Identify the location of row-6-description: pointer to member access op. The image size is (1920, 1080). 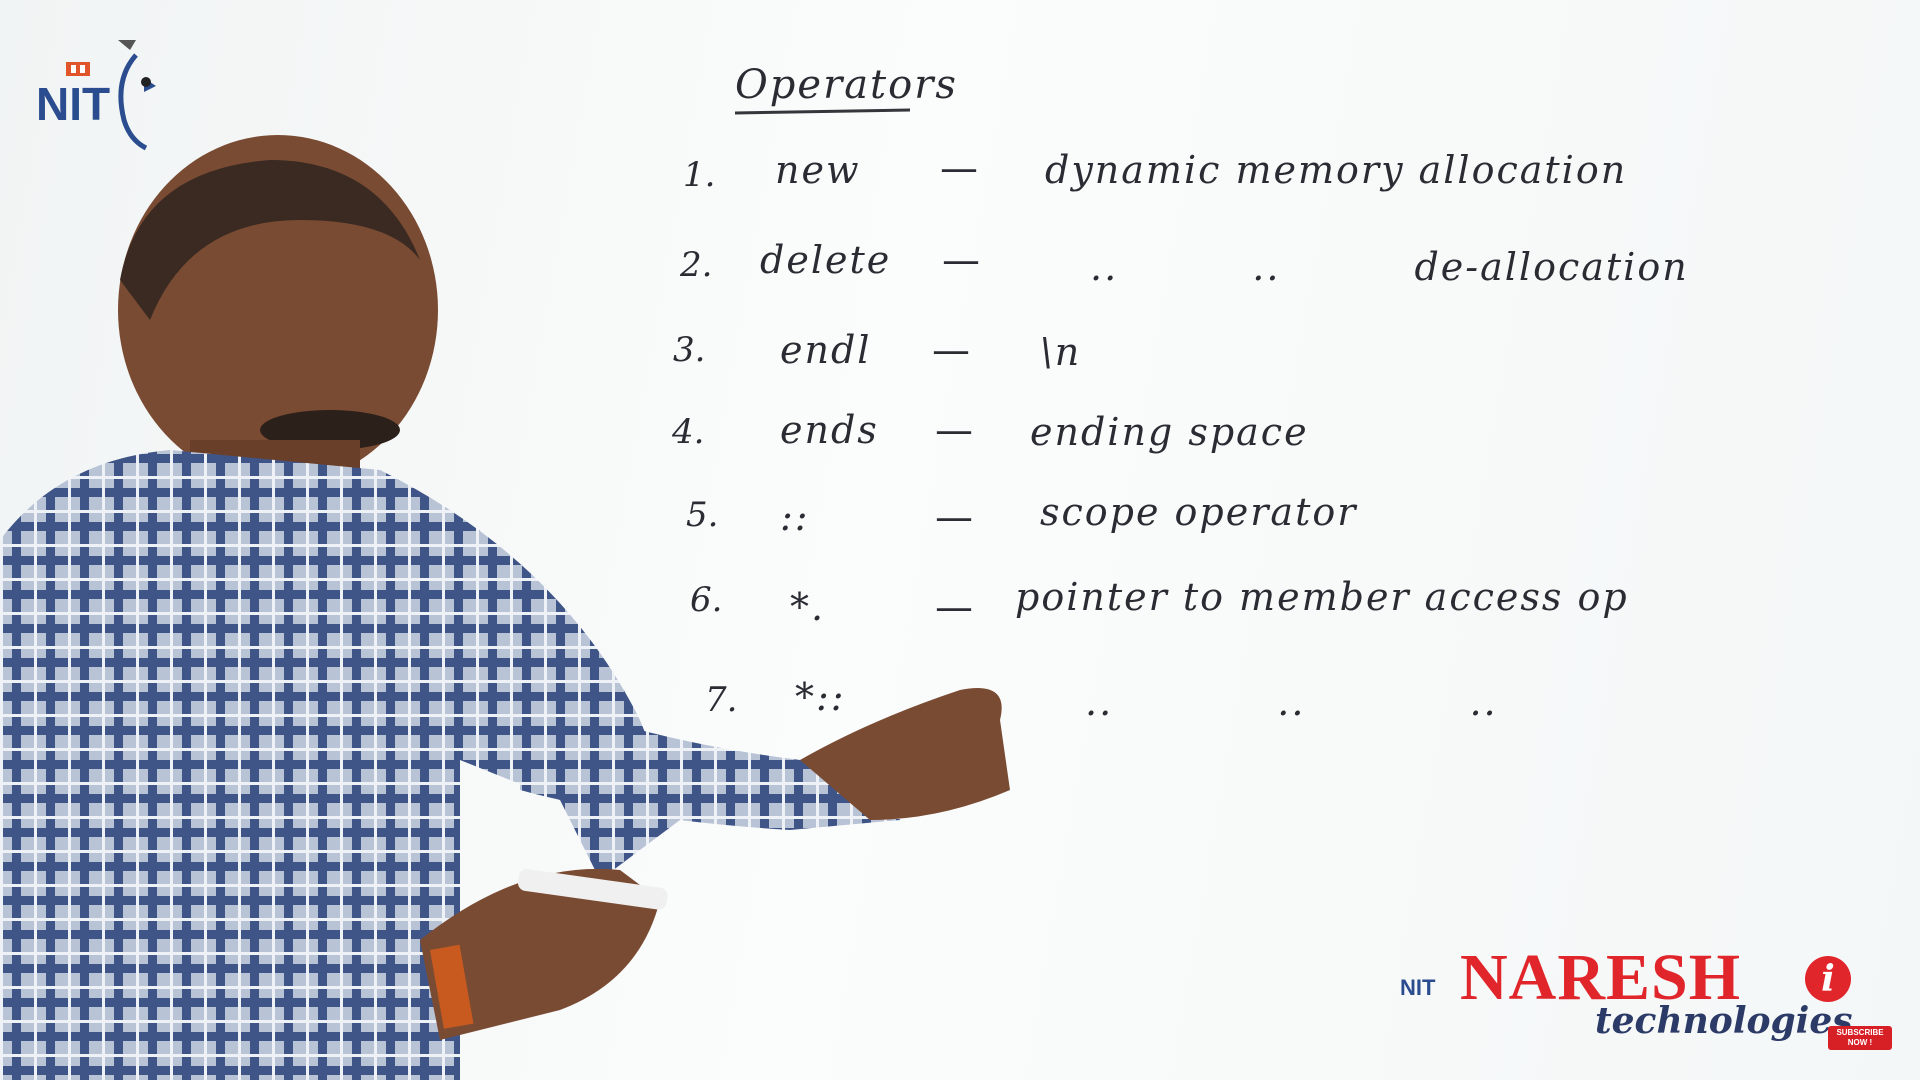
(1322, 597).